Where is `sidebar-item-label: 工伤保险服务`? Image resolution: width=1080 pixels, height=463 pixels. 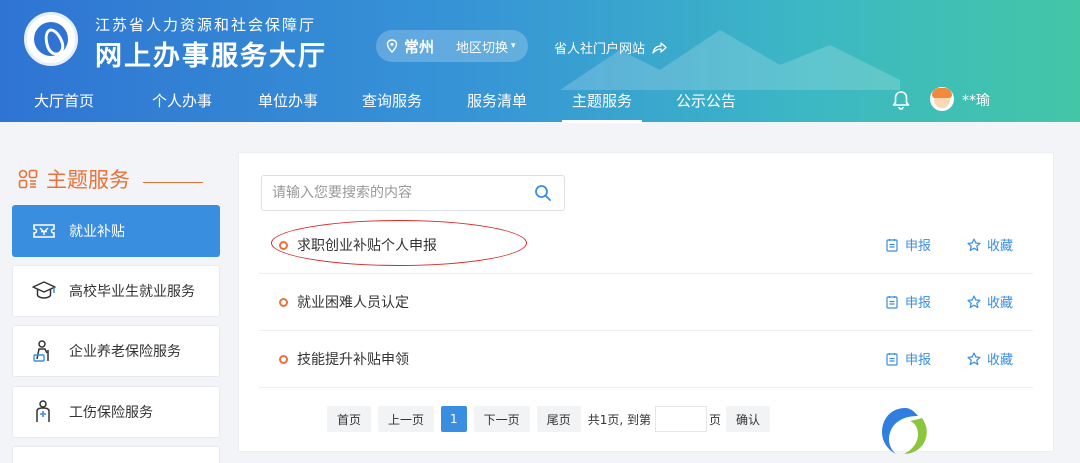
sidebar-item-label: 工伤保险服务 is located at coordinates (111, 413).